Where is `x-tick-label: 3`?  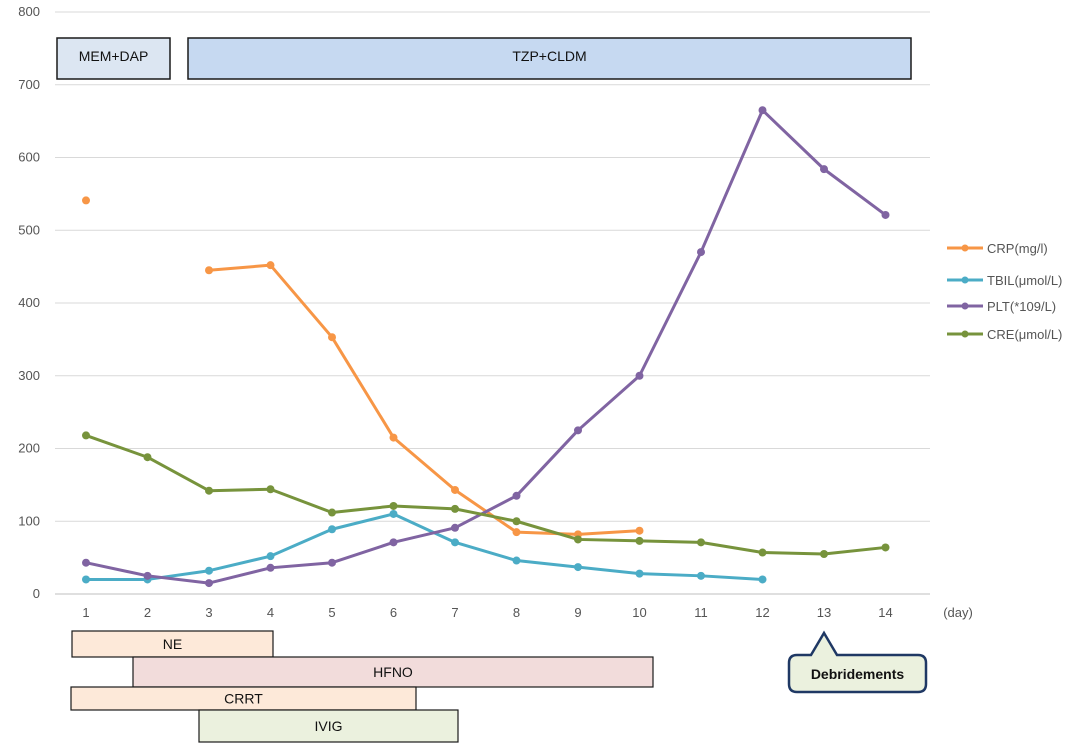 x-tick-label: 3 is located at coordinates (208, 612).